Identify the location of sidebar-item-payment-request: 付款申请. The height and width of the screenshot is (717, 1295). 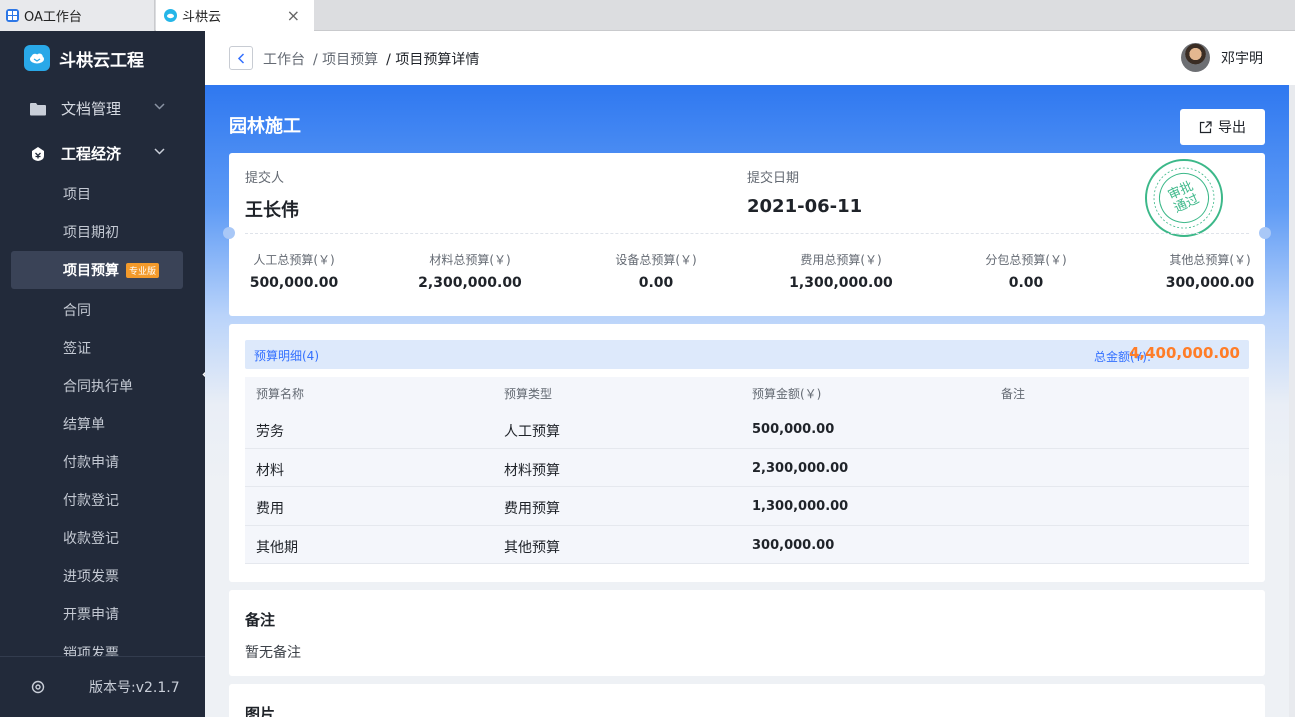
(97, 462).